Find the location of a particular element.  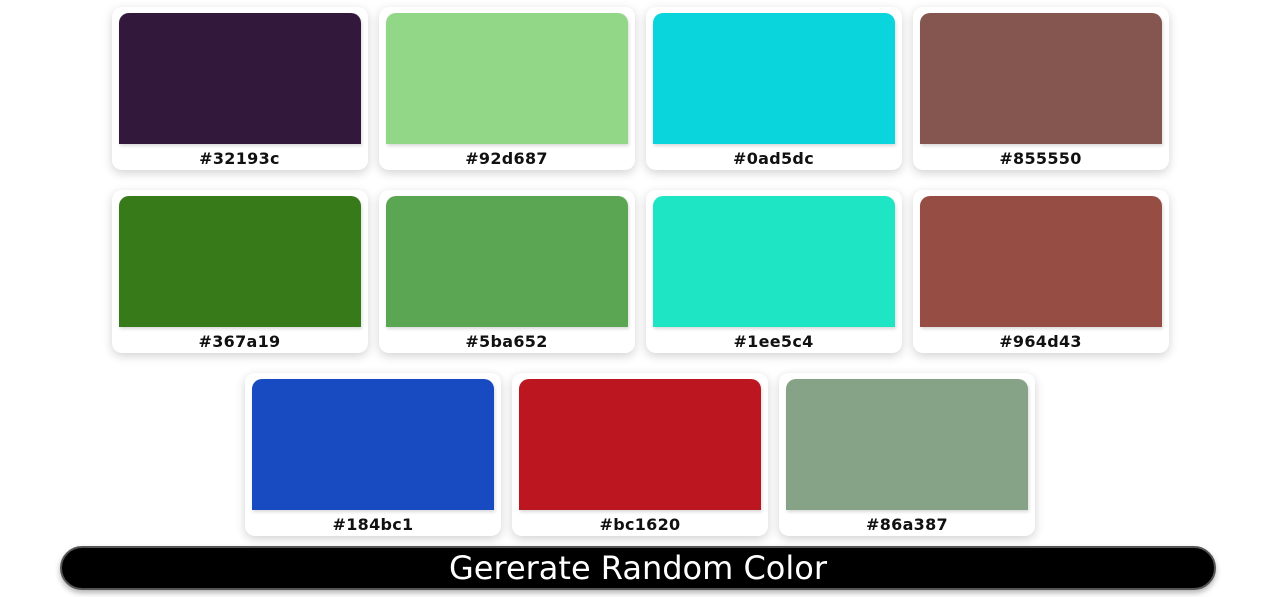

color-hex-label: #32193c is located at coordinates (239, 158).